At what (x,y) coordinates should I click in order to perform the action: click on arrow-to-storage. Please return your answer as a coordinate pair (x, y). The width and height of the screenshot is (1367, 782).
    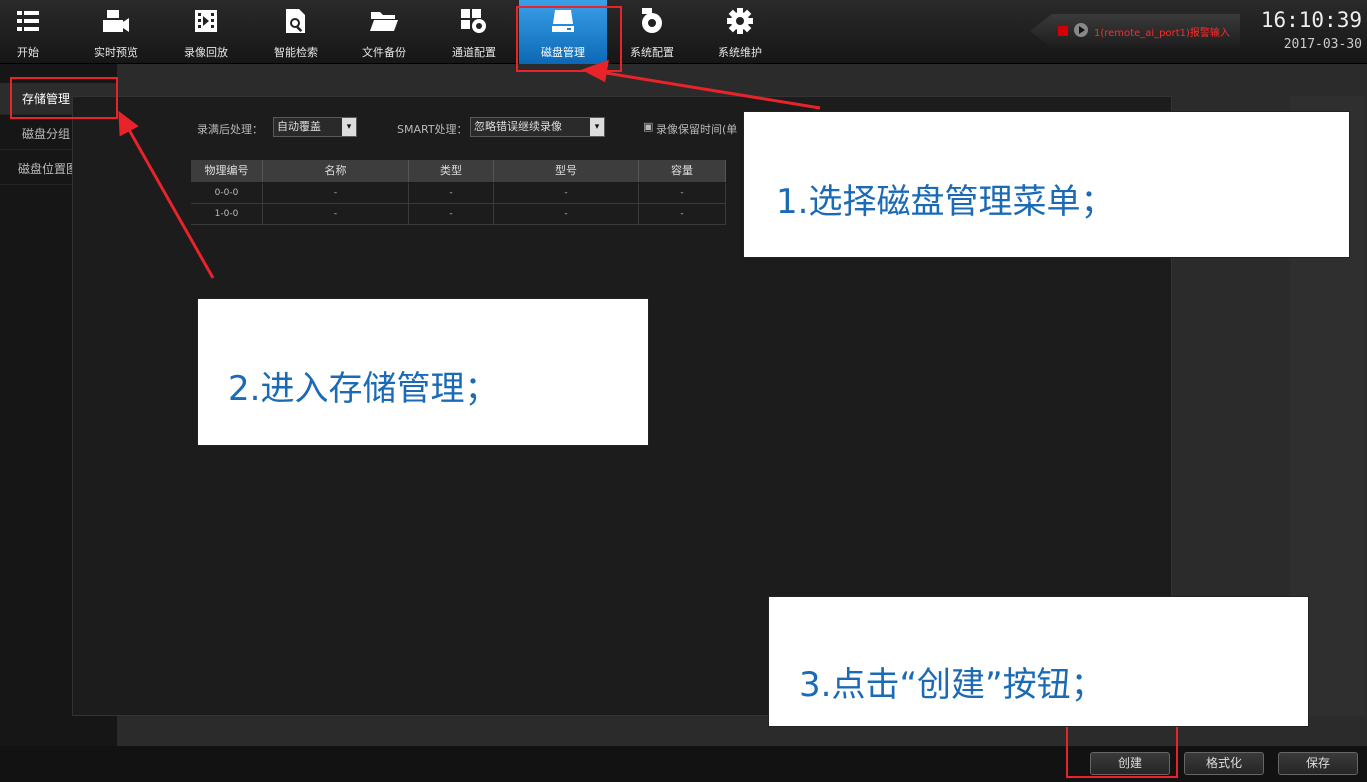
    Looking at the image, I should click on (170, 203).